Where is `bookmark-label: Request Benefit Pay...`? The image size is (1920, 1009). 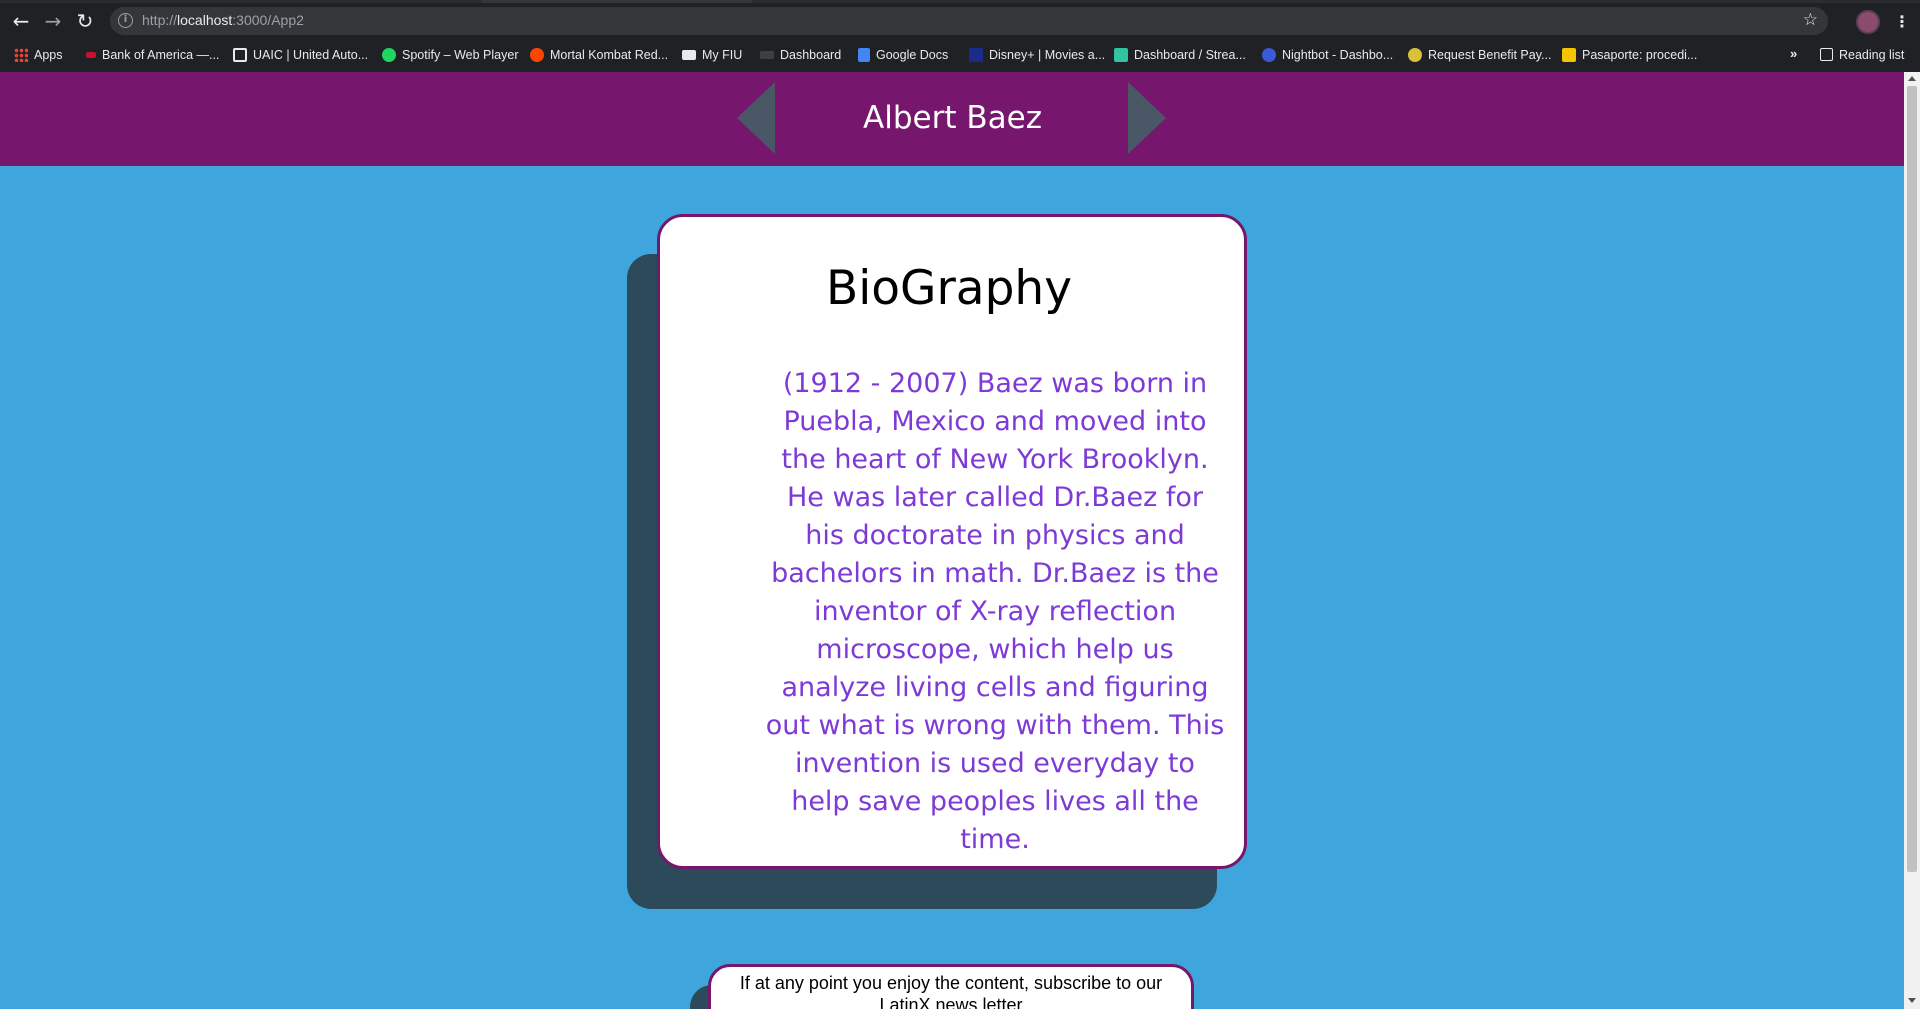
bookmark-label: Request Benefit Pay... is located at coordinates (1490, 55).